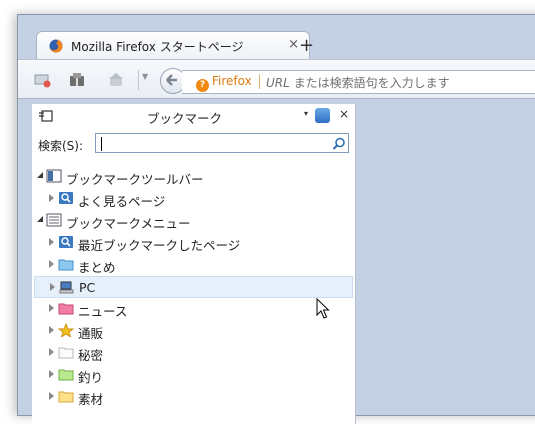  I want to click on tab-title: Mozilla Firefox スタートページ, so click(157, 47).